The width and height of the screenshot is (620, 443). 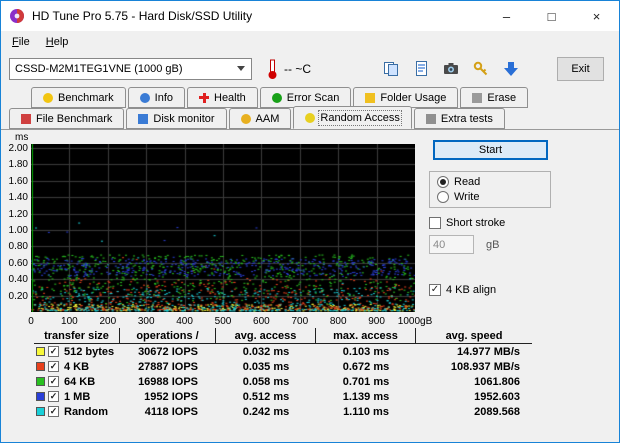 I want to click on avg-cell: 0.058 ms, so click(x=266, y=381).